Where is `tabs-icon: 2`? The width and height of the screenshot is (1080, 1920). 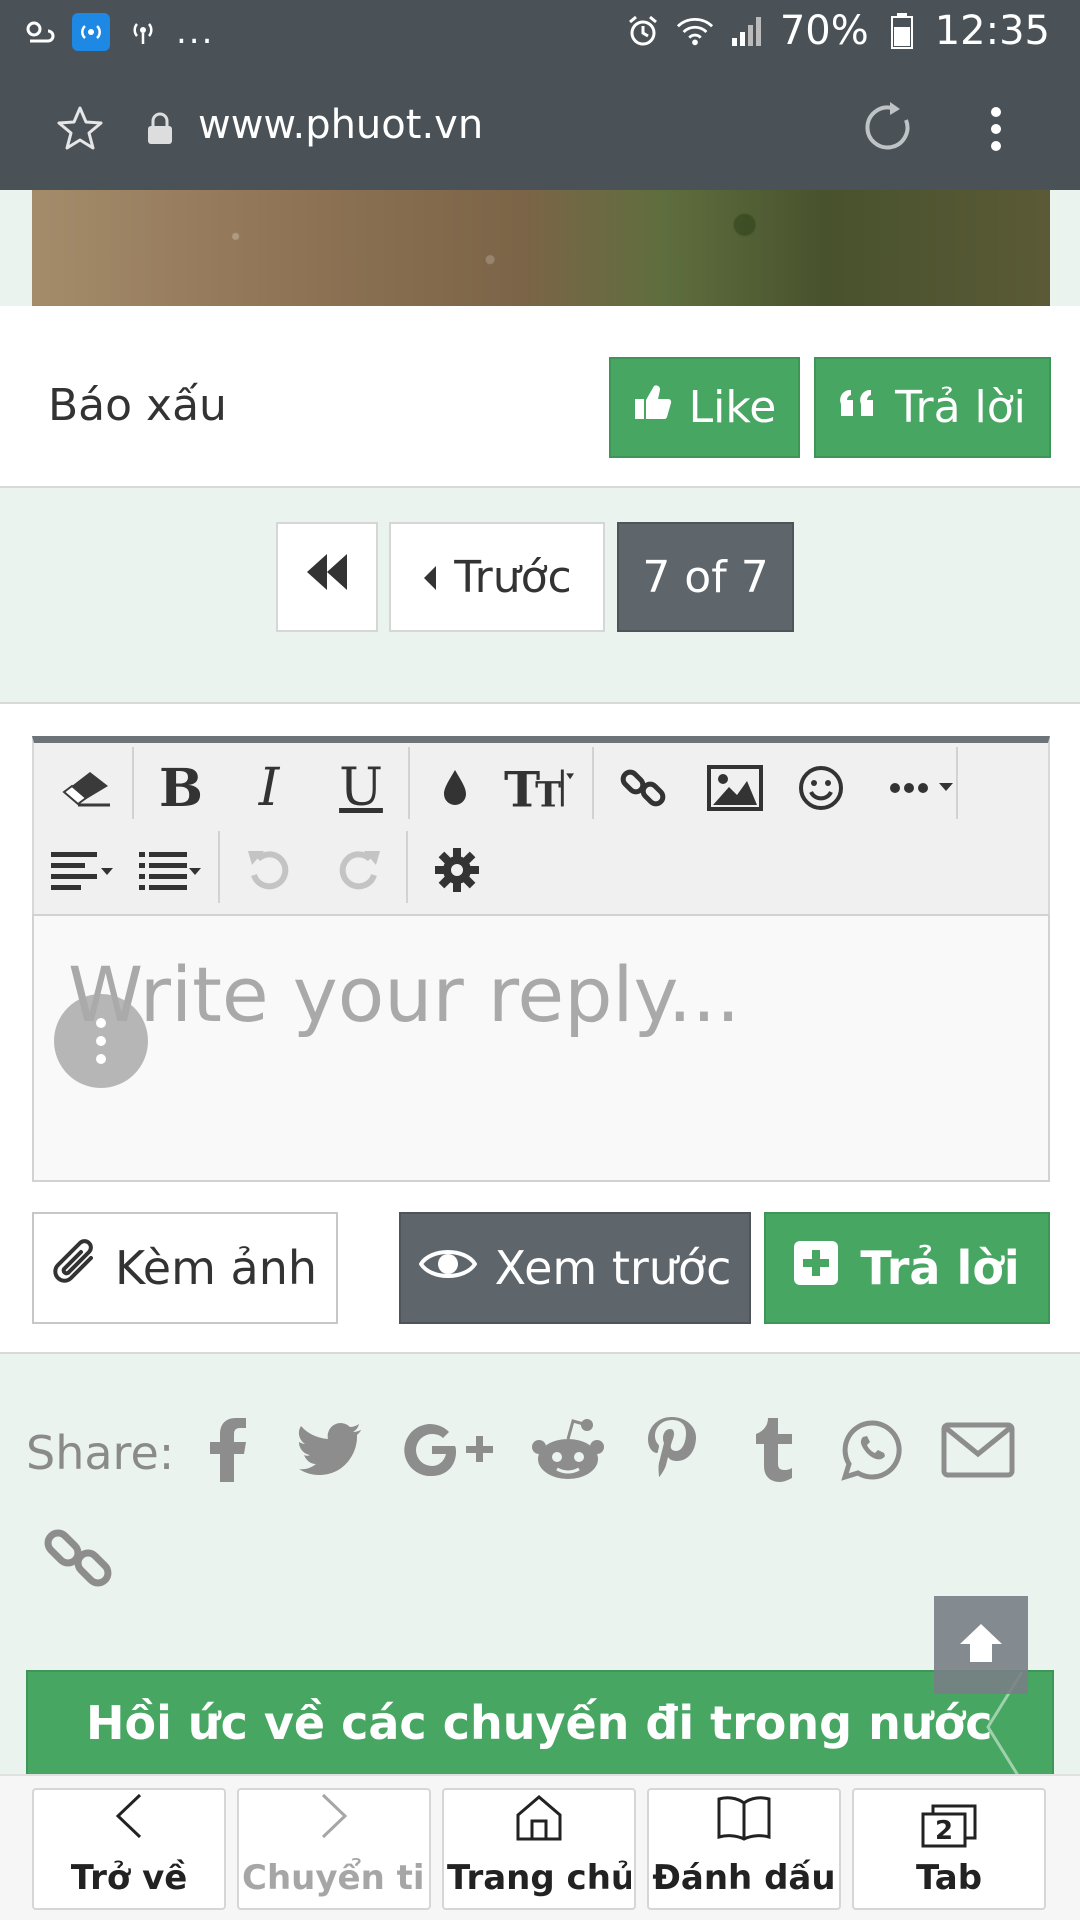
tabs-icon: 2 is located at coordinates (949, 1827).